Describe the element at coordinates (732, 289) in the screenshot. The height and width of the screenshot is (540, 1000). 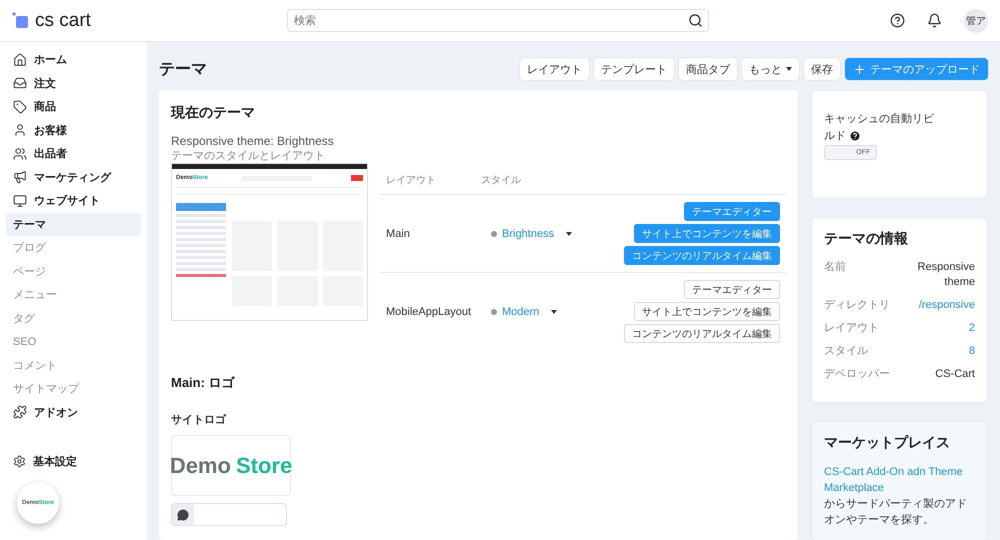
I see `theme-action-button: テーマエディター` at that location.